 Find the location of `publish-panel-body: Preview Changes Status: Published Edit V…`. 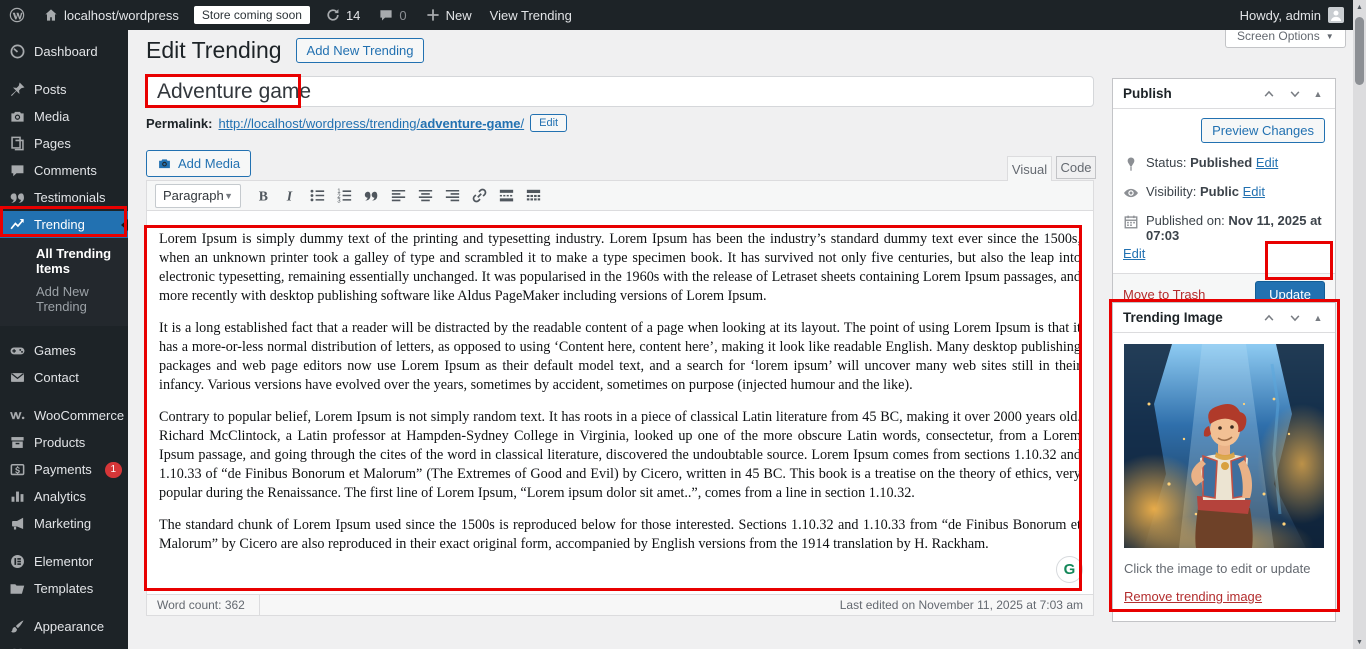

publish-panel-body: Preview Changes Status: Published Edit V… is located at coordinates (1224, 191).